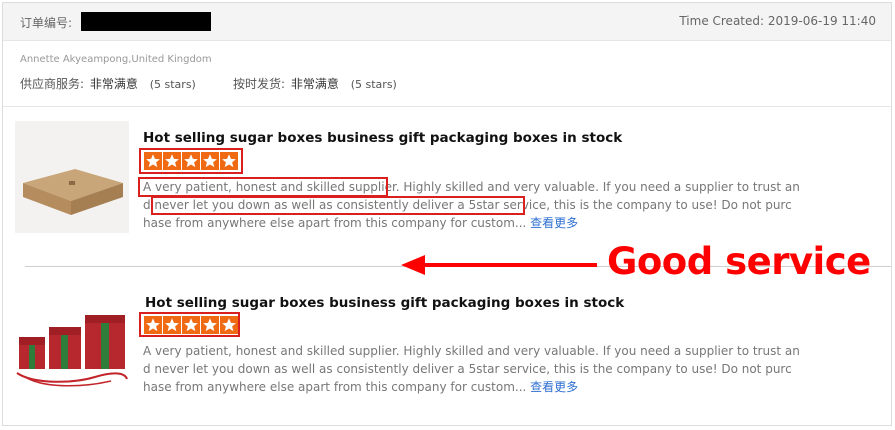  Describe the element at coordinates (777, 21) in the screenshot. I see `time-created: Time Created: 2019-06-19 11:40` at that location.